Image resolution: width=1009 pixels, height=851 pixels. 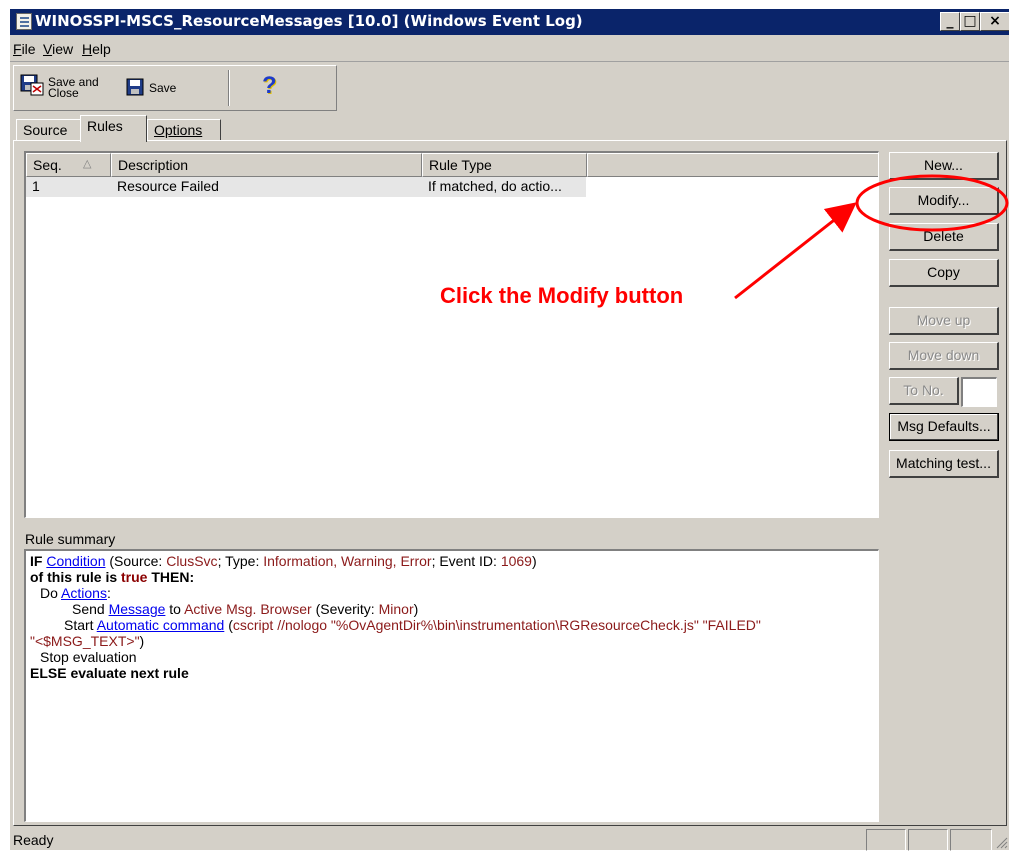 I want to click on highlight-ellipse, so click(x=932, y=203).